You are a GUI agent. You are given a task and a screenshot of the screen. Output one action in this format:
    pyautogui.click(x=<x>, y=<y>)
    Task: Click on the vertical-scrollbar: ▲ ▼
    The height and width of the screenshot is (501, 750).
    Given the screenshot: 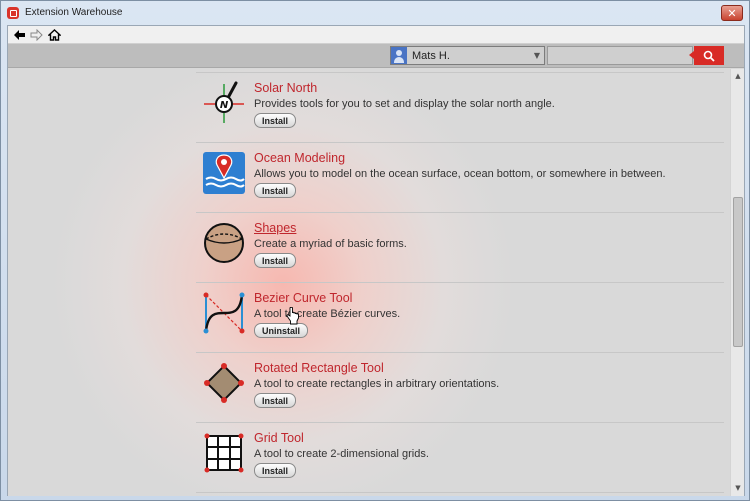 What is the action you would take?
    pyautogui.click(x=737, y=282)
    